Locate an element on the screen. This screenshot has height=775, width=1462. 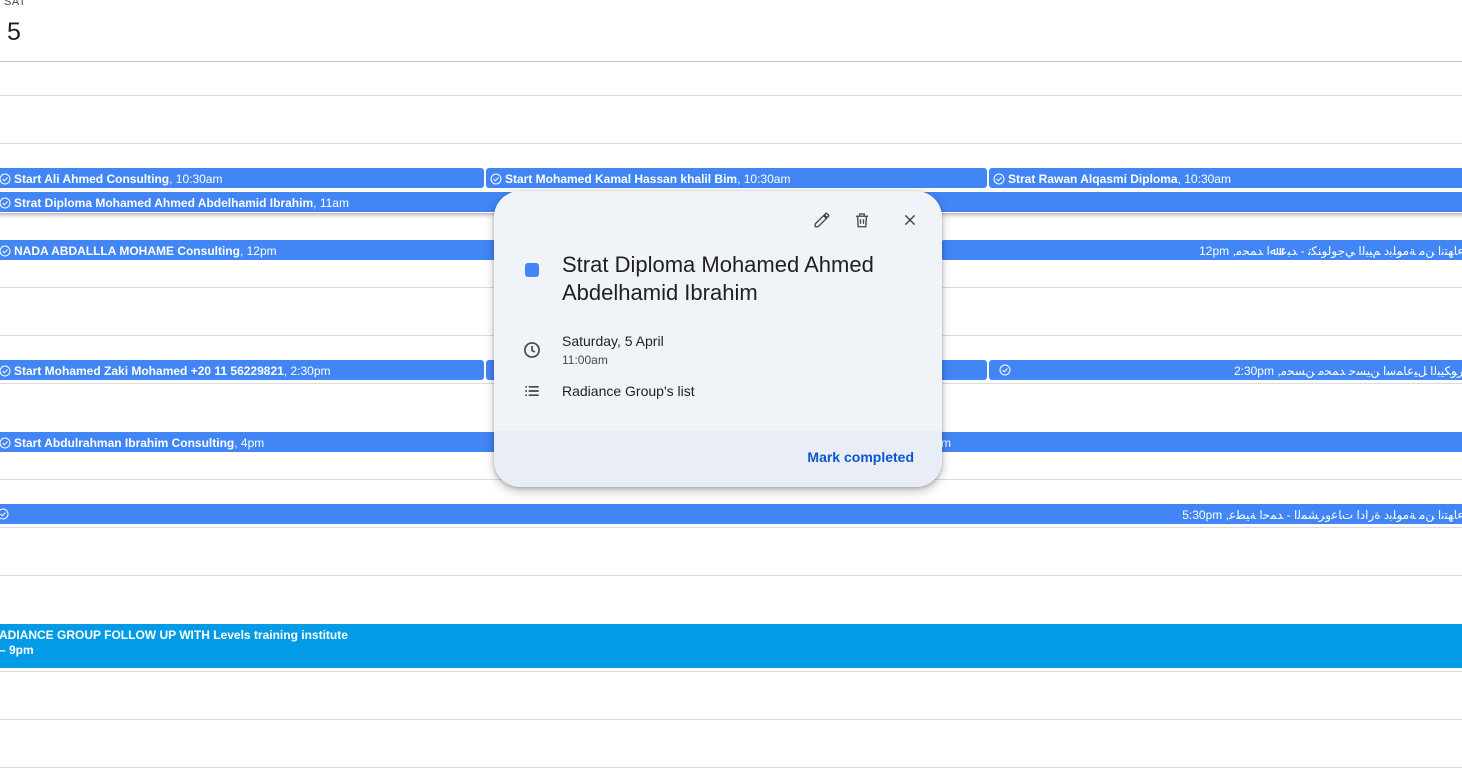
task-event: Strat Rawan Alqasmi Diploma, 10:30am is located at coordinates (1225, 178).